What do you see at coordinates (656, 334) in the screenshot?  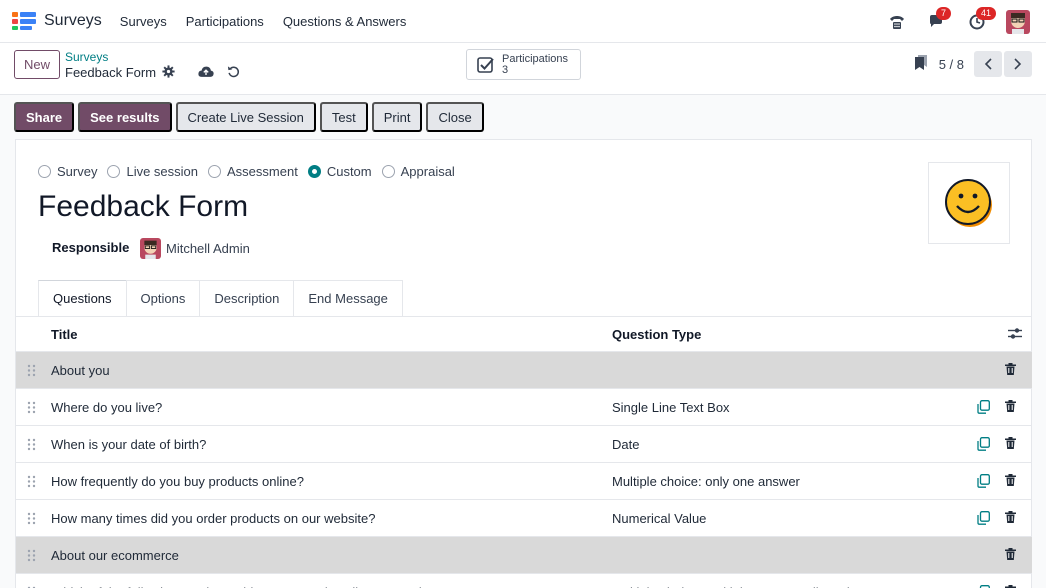 I see `column-header-question-type: Question Type` at bounding box center [656, 334].